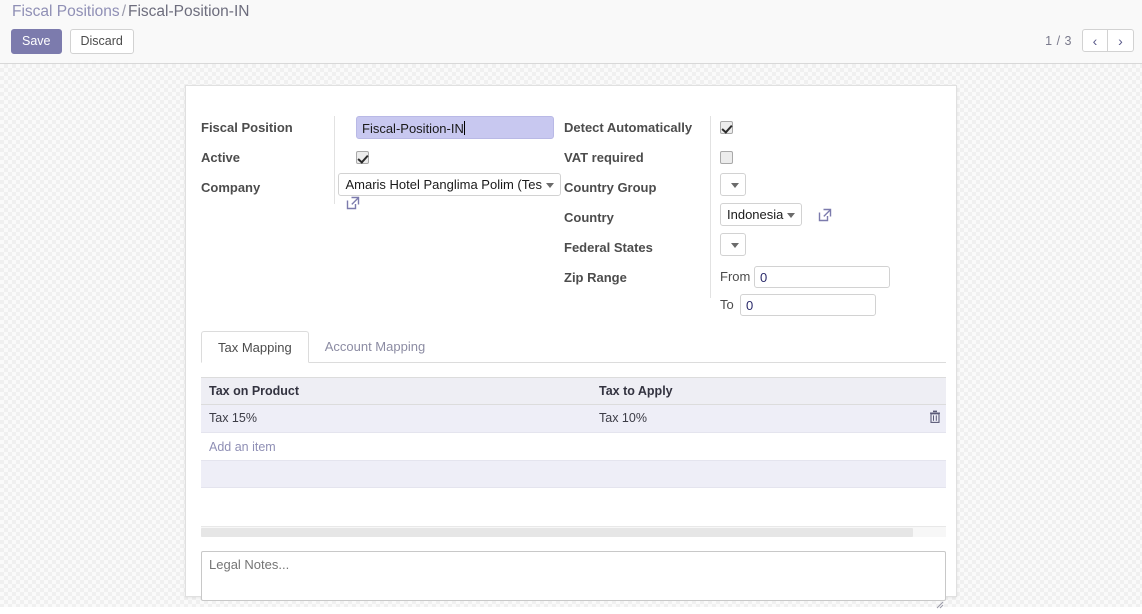 This screenshot has width=1142, height=614. I want to click on chevron-left-icon: ‹, so click(1095, 40).